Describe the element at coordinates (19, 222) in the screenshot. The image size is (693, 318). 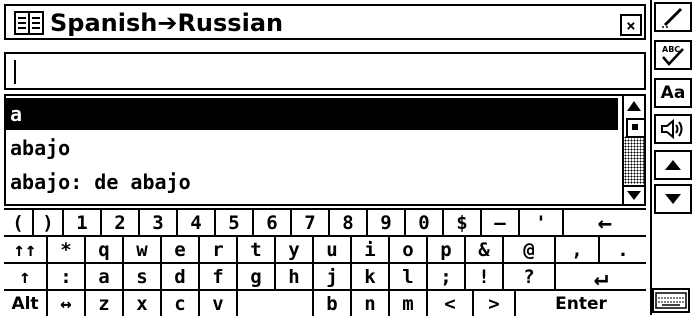
I see `key: (` at that location.